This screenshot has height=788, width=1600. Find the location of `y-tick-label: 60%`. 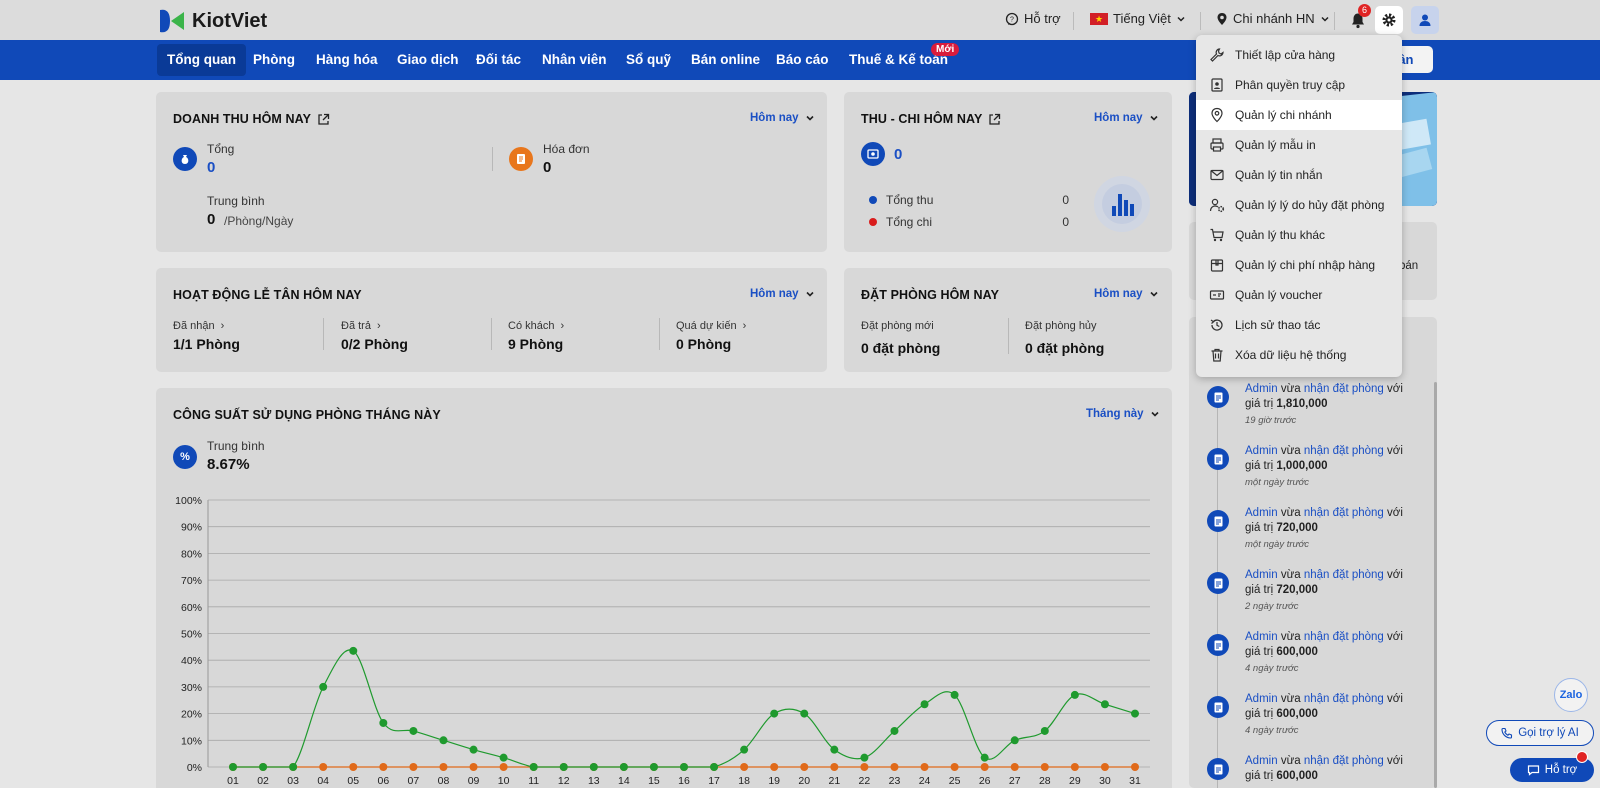

y-tick-label: 60% is located at coordinates (191, 608).